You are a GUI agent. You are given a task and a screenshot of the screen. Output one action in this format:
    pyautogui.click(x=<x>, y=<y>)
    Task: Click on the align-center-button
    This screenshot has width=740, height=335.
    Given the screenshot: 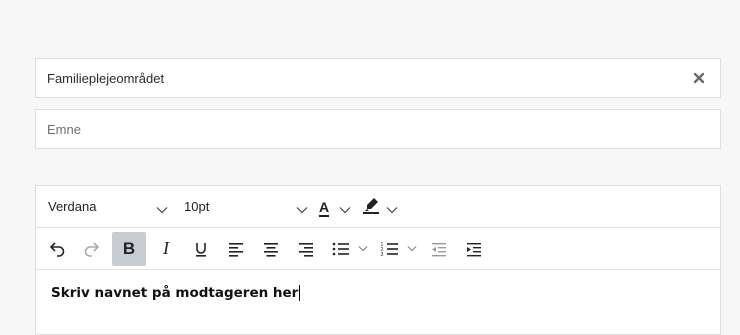 What is the action you would take?
    pyautogui.click(x=271, y=249)
    